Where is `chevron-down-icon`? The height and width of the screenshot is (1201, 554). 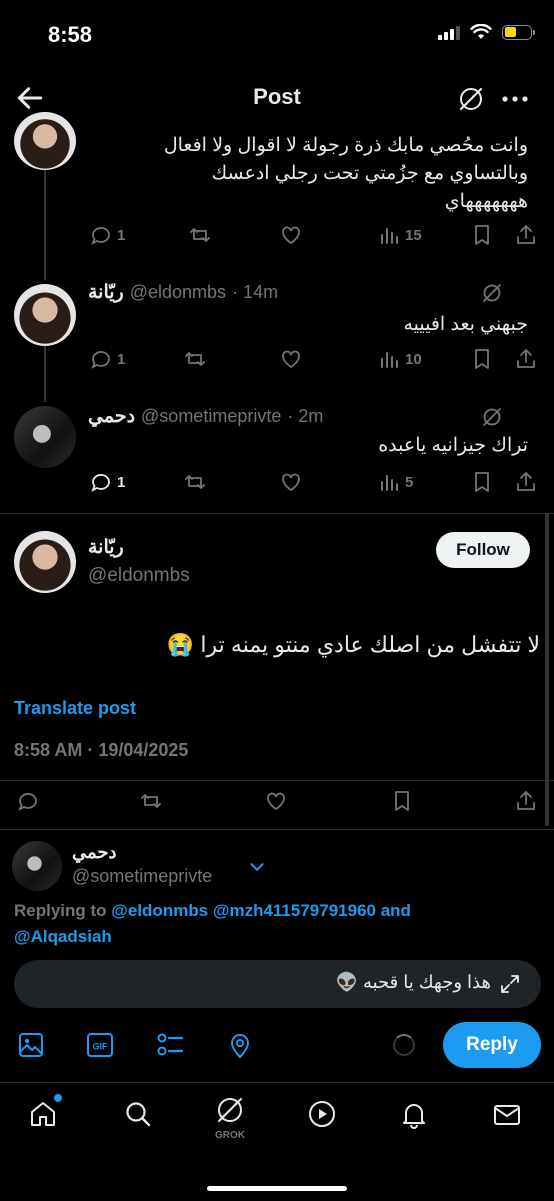
chevron-down-icon is located at coordinates (257, 869).